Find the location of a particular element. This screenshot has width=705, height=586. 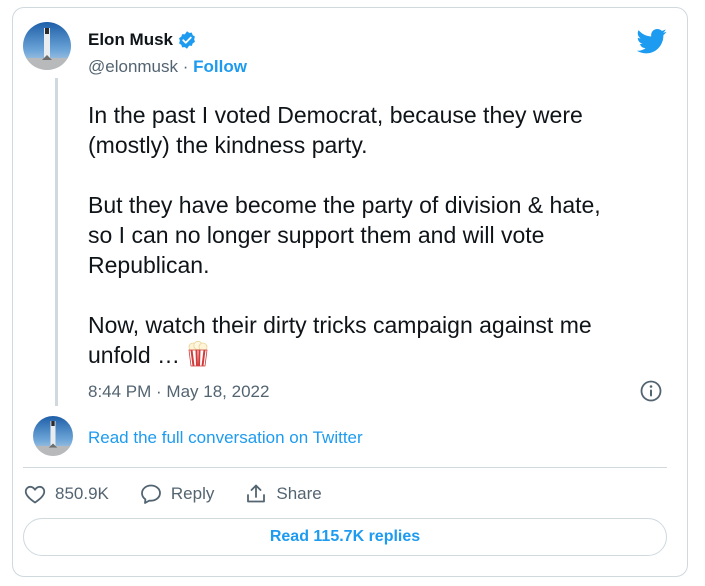

heart-icon is located at coordinates (35, 494).